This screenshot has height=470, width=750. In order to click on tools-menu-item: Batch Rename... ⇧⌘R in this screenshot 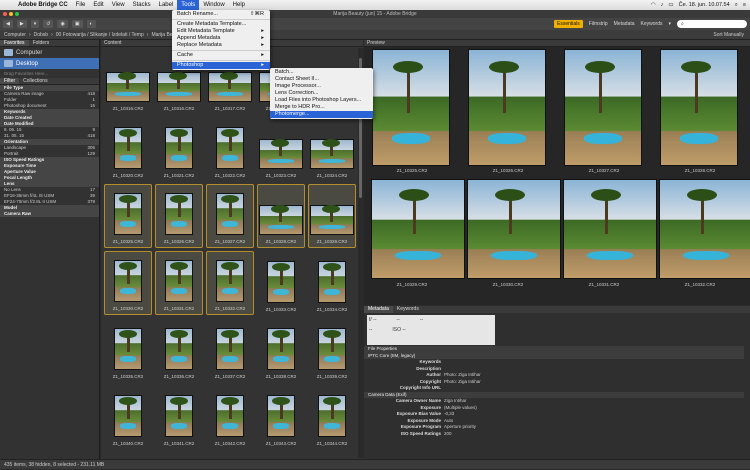, I will do `click(221, 14)`.